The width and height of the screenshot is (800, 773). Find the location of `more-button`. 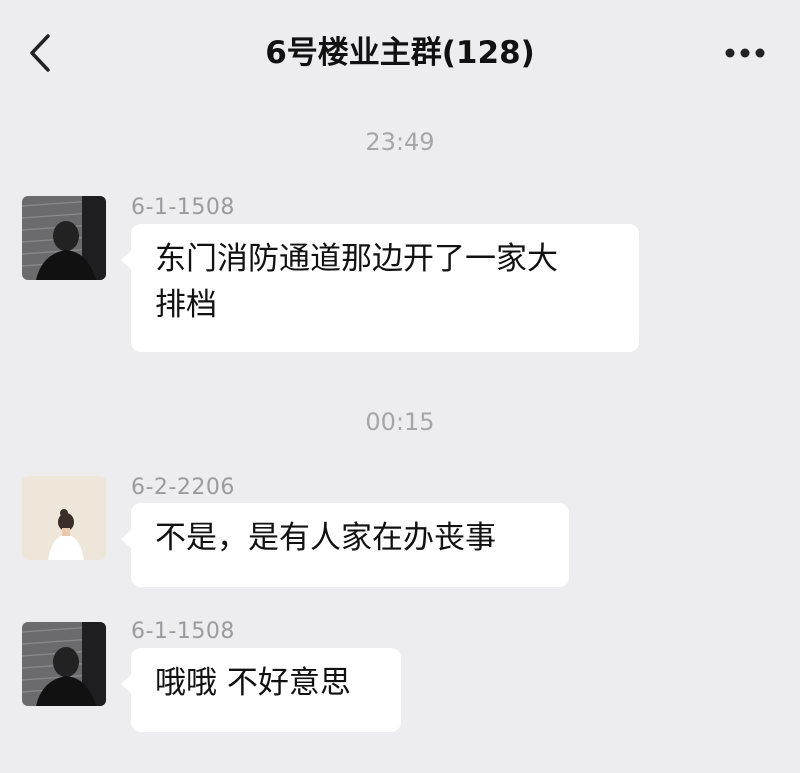

more-button is located at coordinates (745, 53).